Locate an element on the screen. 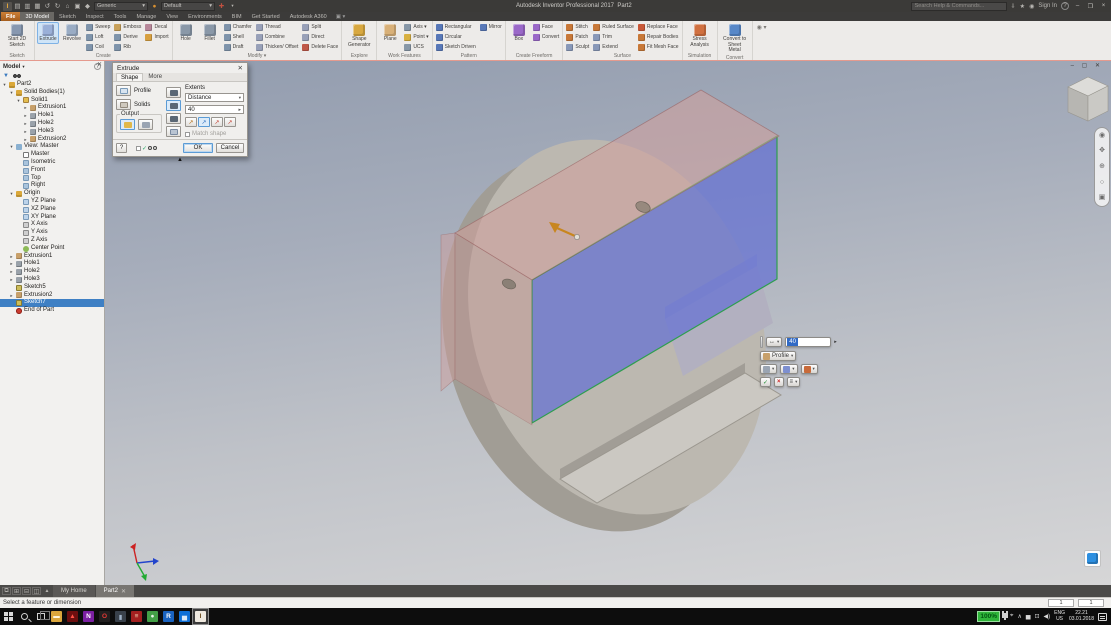  tree-item-extrusion2: ▸ Extrusion2 is located at coordinates (52, 140).